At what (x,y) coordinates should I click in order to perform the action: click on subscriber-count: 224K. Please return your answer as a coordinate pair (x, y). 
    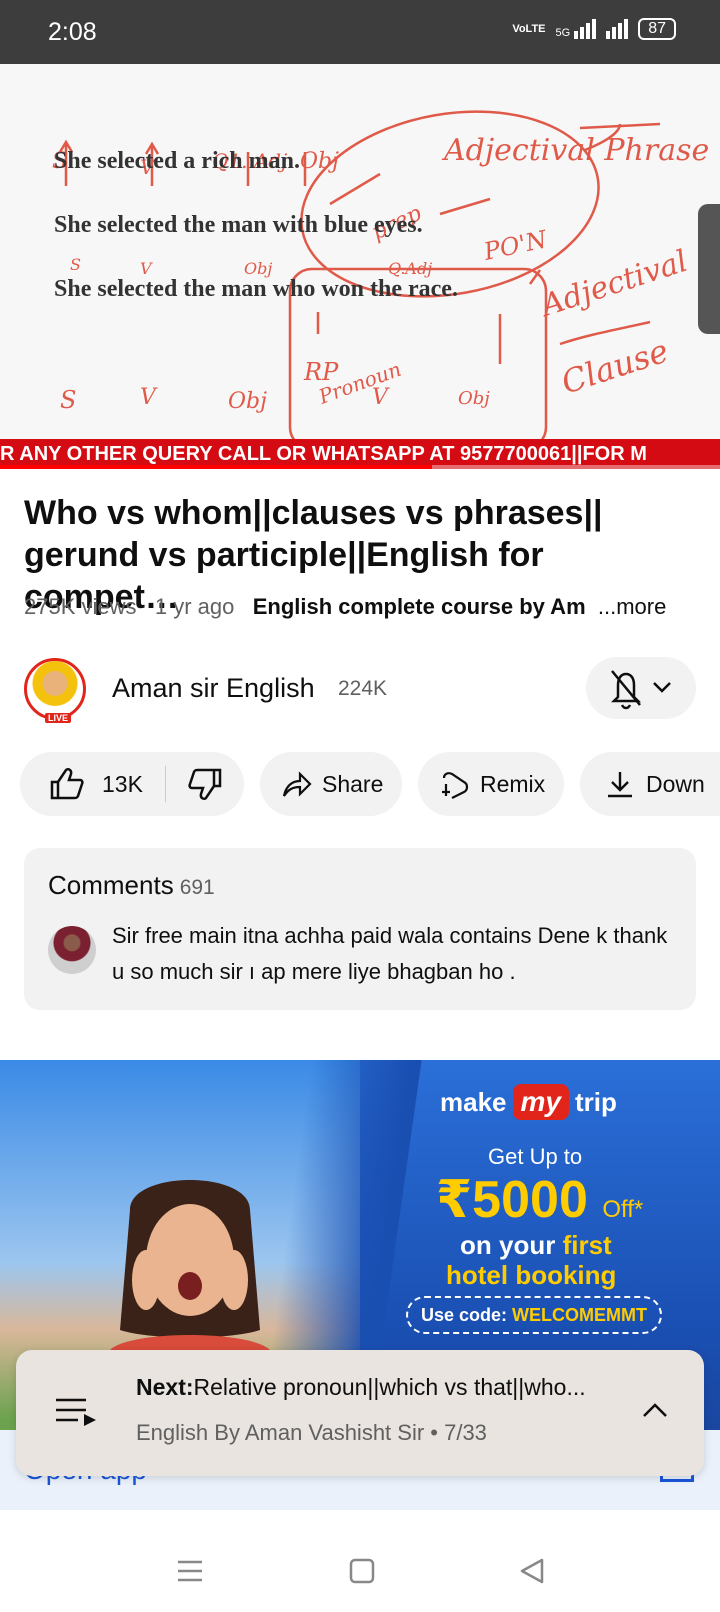
    Looking at the image, I should click on (363, 688).